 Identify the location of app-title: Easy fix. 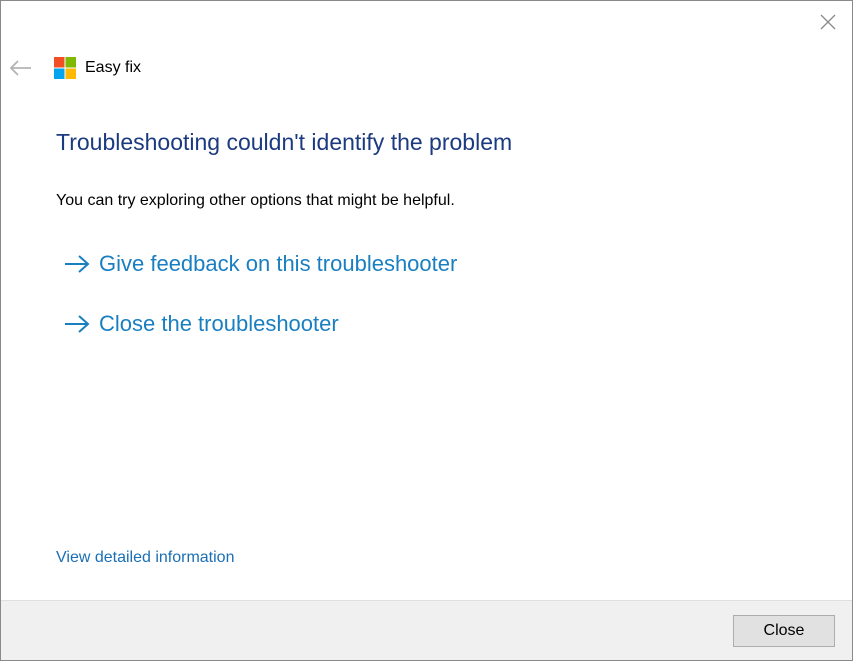
(113, 67).